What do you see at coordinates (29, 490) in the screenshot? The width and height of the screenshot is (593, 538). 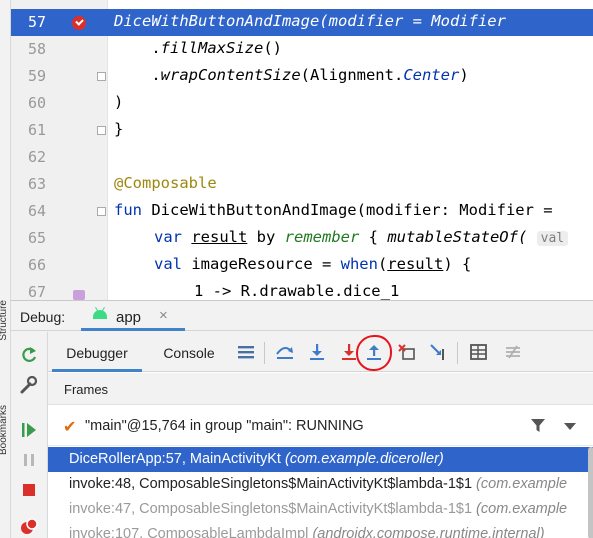 I see `stop-icon` at bounding box center [29, 490].